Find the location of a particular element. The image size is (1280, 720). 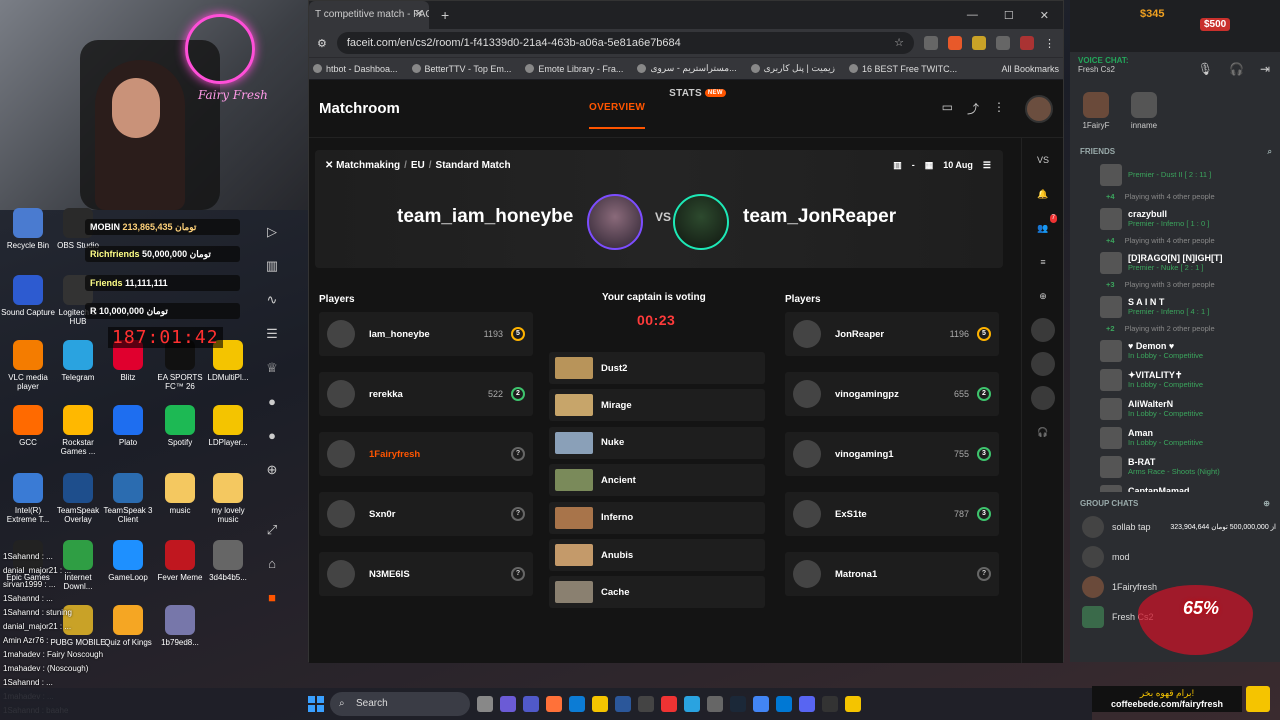

all-bookmarks: All Bookmarks is located at coordinates (1030, 69).